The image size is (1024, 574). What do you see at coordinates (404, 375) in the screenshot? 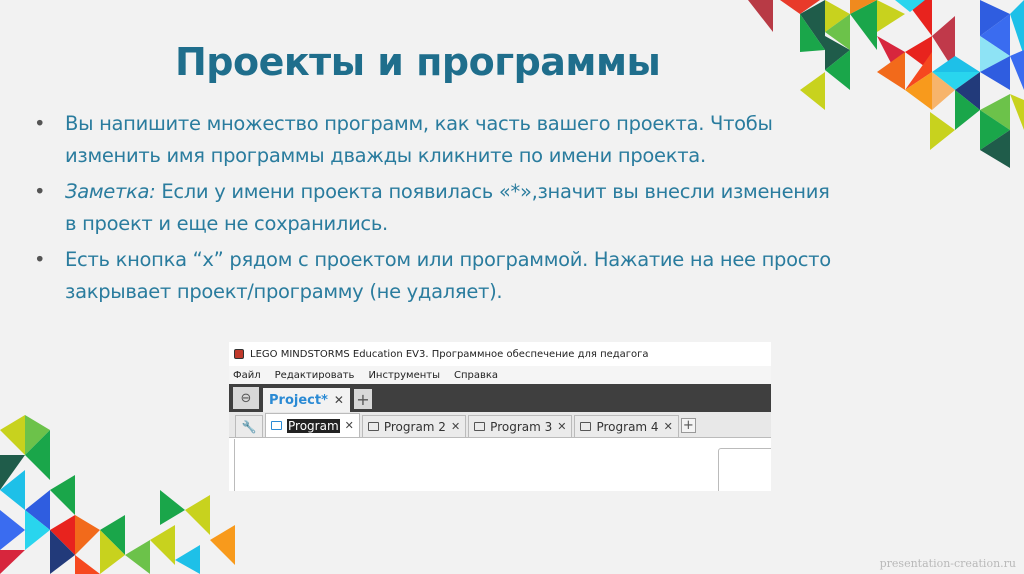
I see `menu-tools: Инструменты` at bounding box center [404, 375].